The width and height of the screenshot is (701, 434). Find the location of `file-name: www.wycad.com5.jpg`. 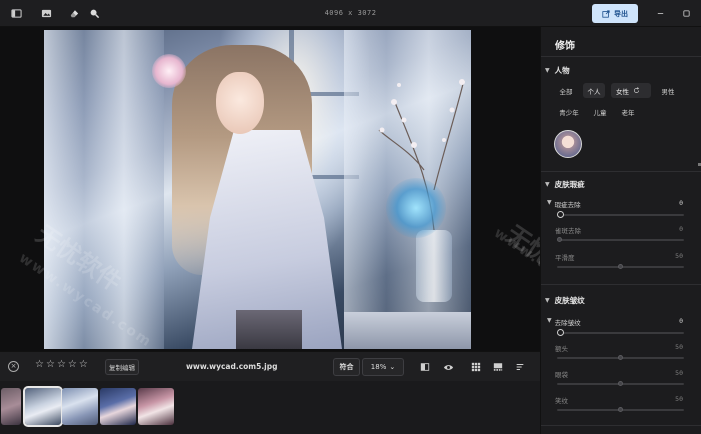

file-name: www.wycad.com5.jpg is located at coordinates (232, 366).